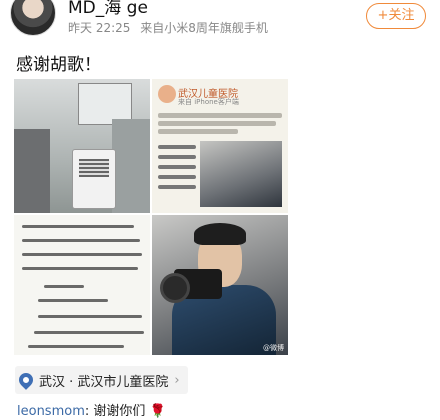 Image resolution: width=440 pixels, height=420 pixels. I want to click on air-purifier-shape, so click(94, 179).